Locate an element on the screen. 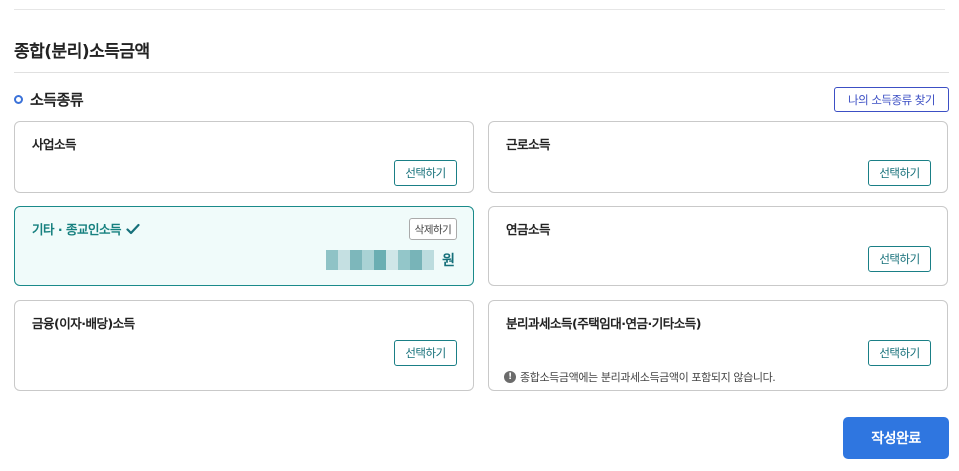 The width and height of the screenshot is (959, 471). card-title: 분리과세소득(주택임대·연금·기타소득) is located at coordinates (603, 323).